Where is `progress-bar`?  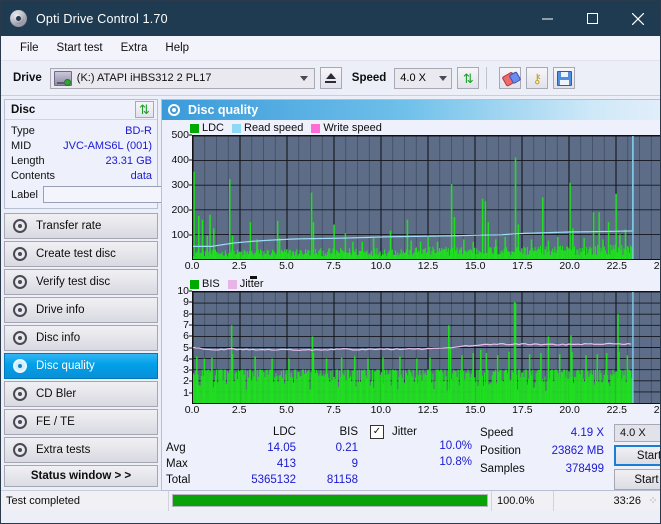
progress-bar is located at coordinates (330, 500).